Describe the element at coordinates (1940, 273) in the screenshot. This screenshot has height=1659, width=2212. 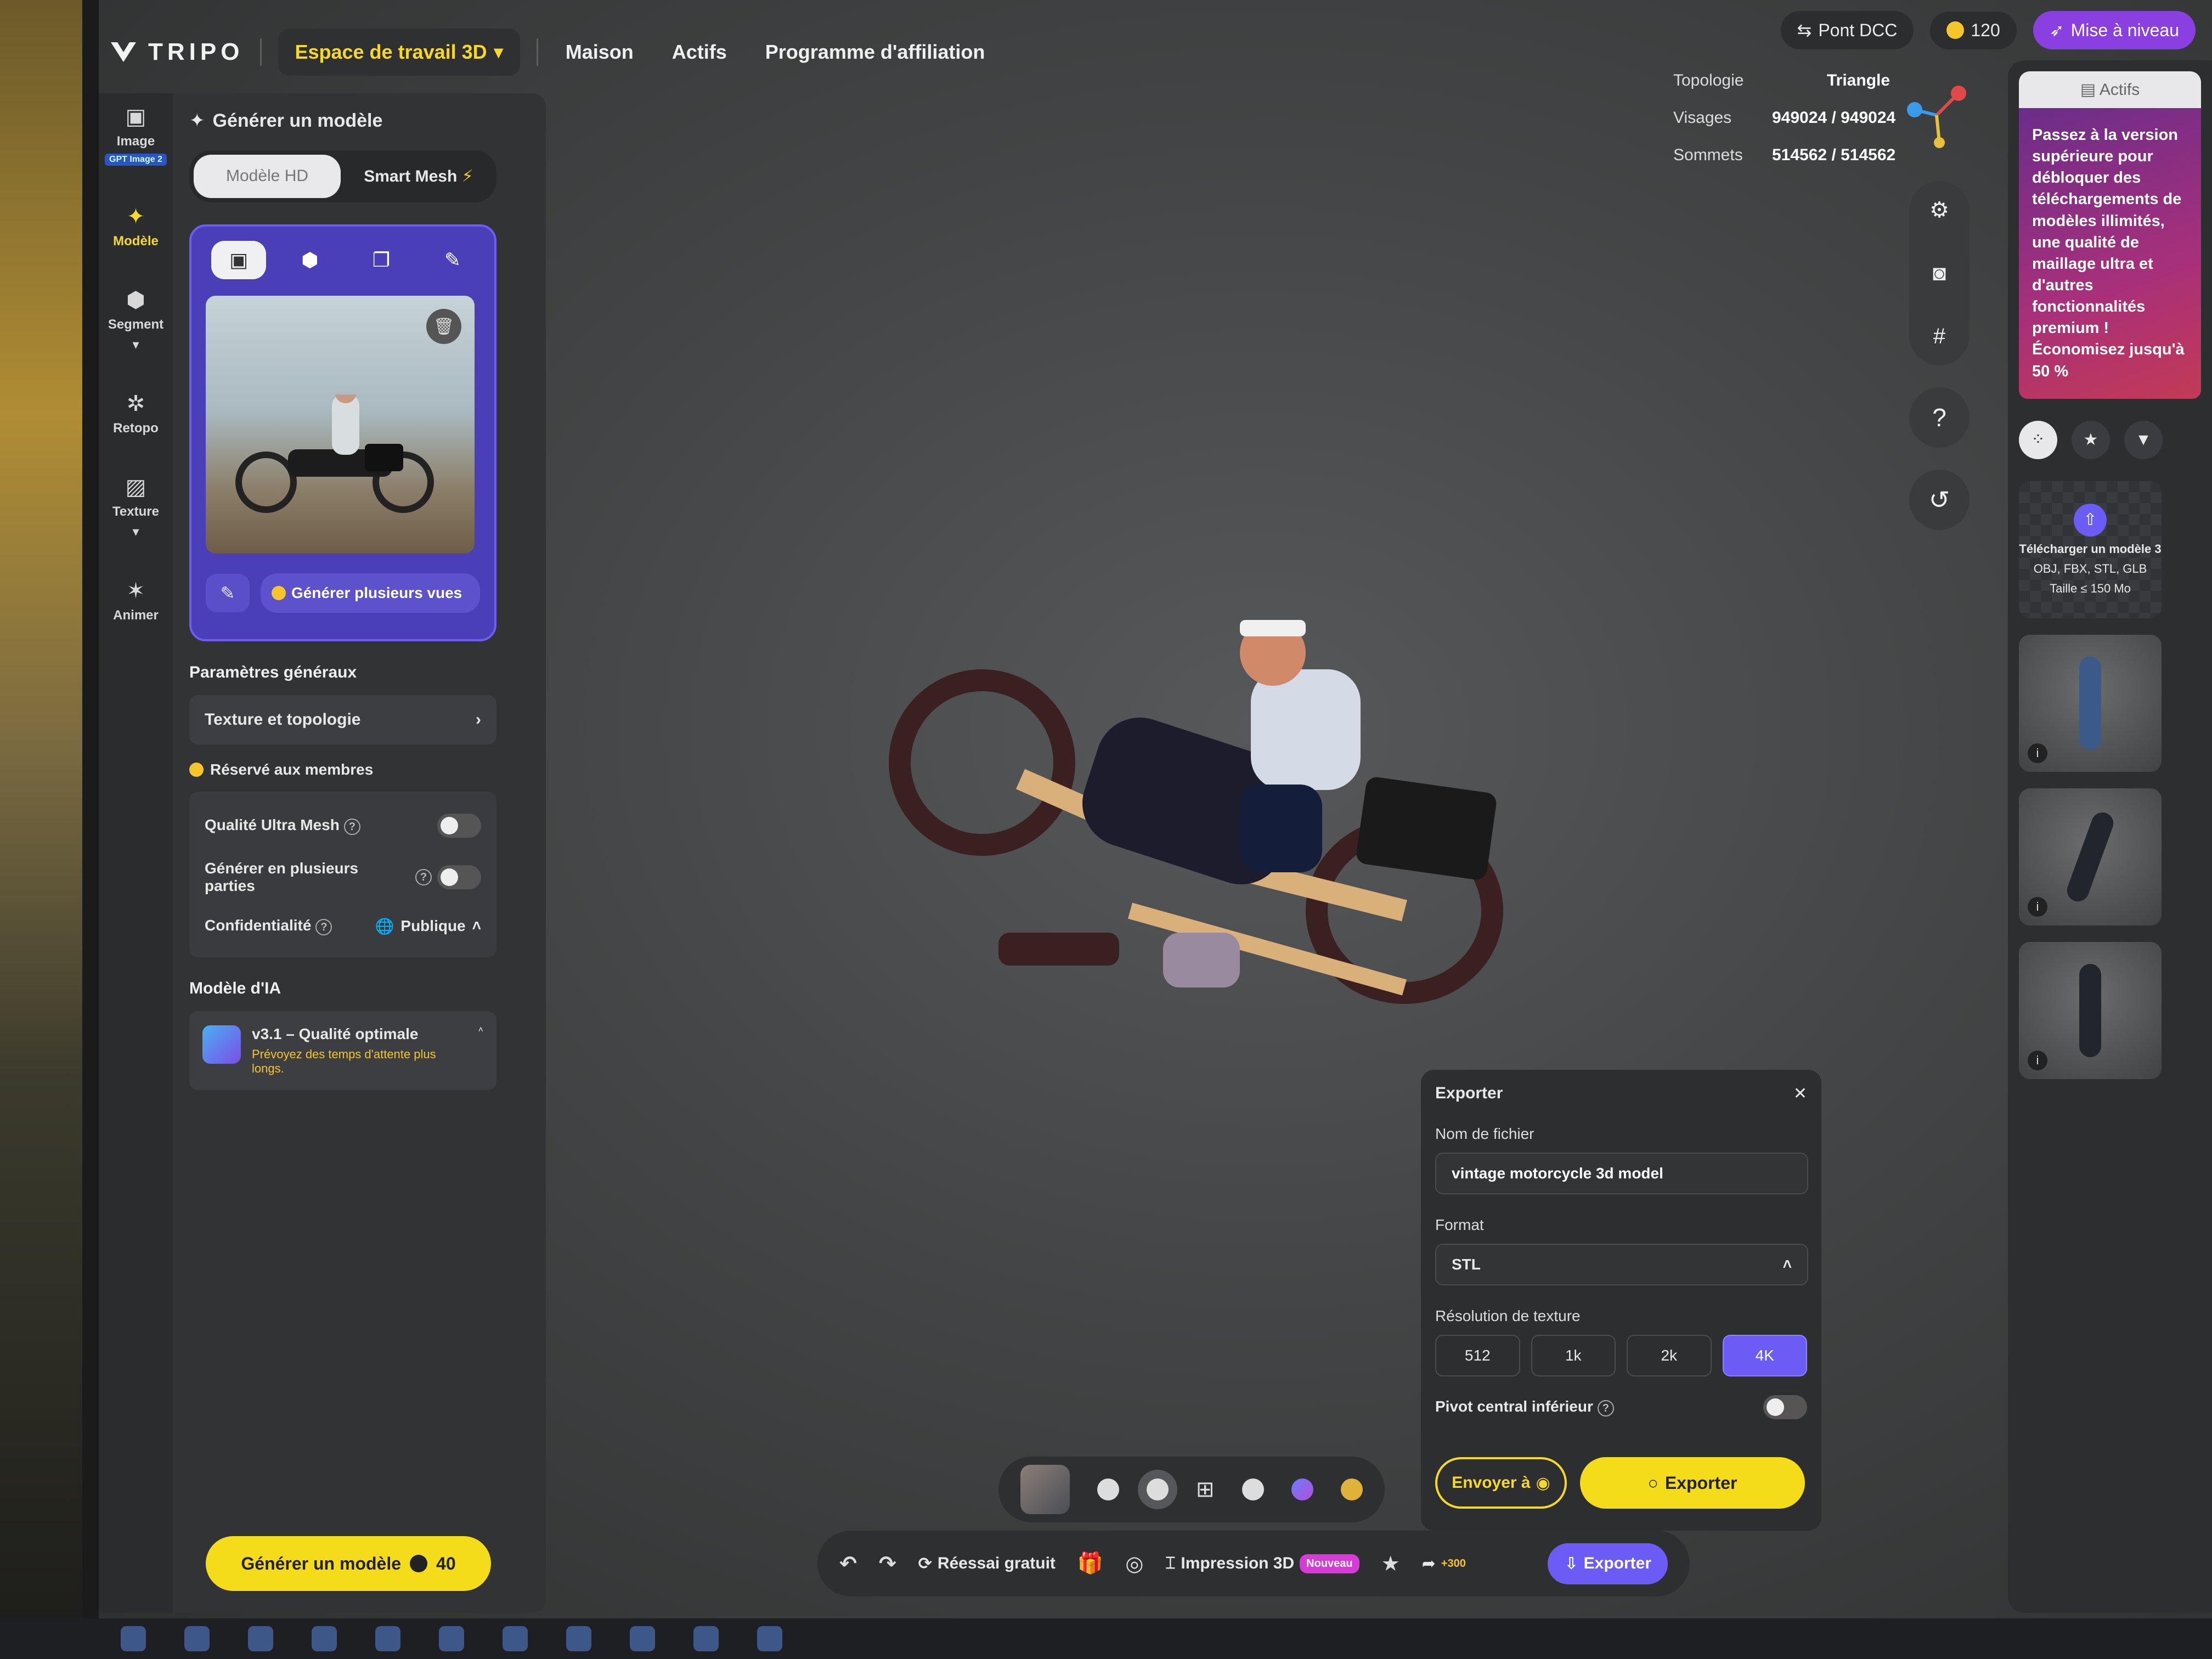
I see `camera-icon: ◙` at that location.